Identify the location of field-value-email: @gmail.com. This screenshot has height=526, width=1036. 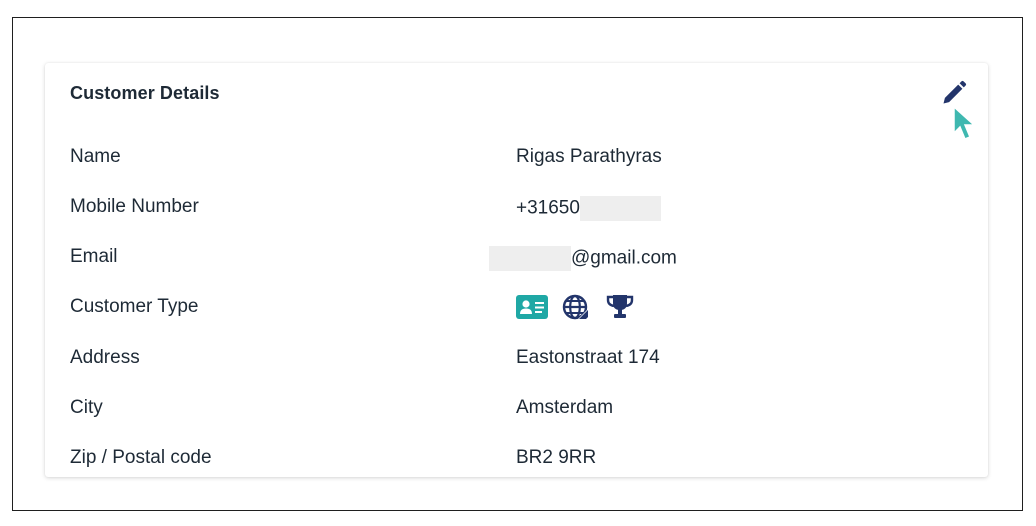
(583, 258).